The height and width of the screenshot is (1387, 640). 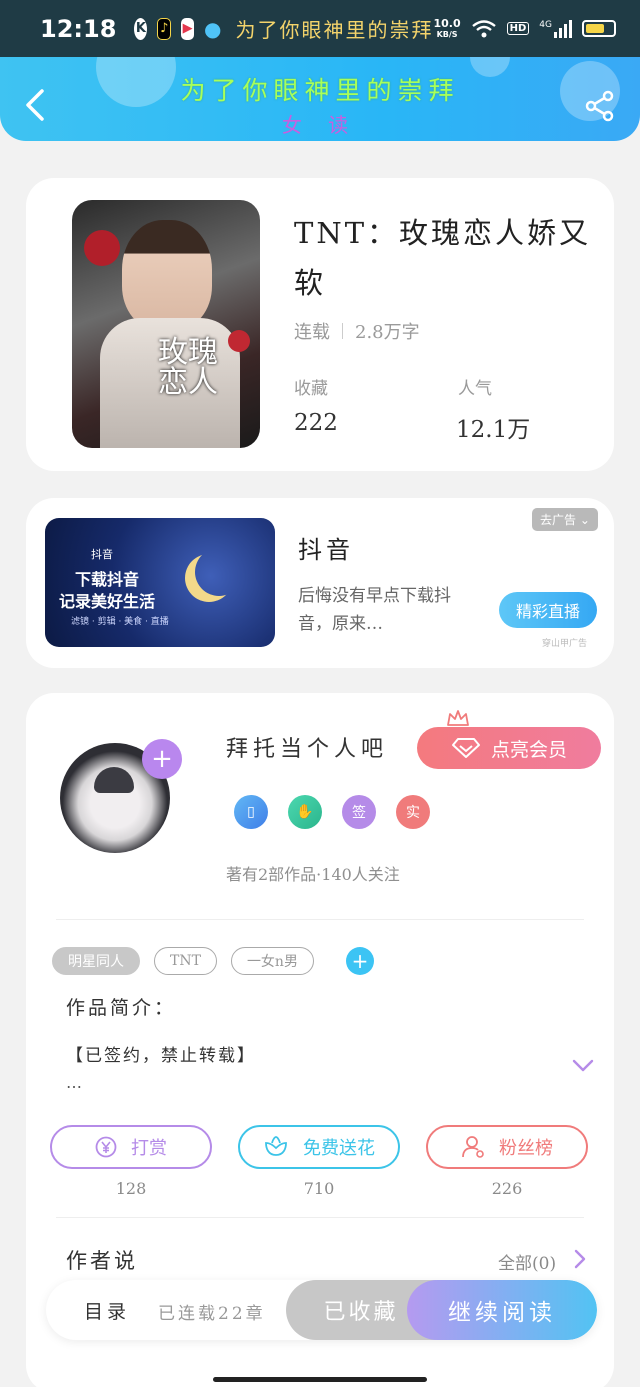 I want to click on status-time: 12:18, so click(x=78, y=28).